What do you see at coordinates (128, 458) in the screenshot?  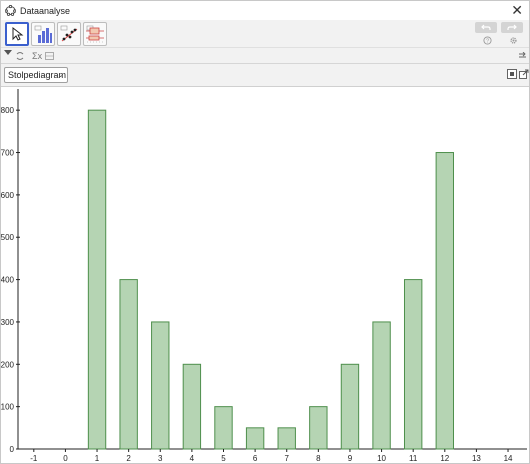 I see `x-tick-label-2: 2` at bounding box center [128, 458].